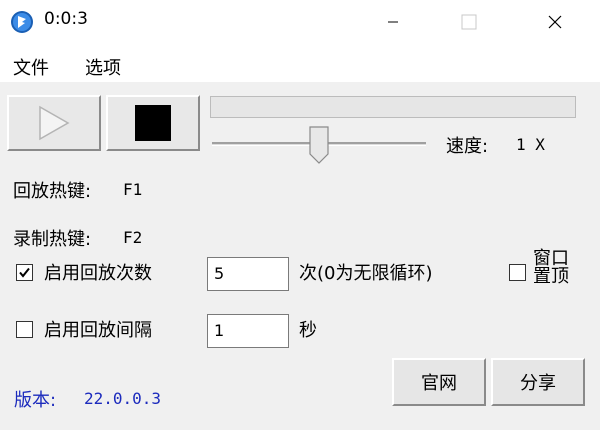 This screenshot has height=430, width=600. What do you see at coordinates (439, 382) in the screenshot?
I see `official-site-button: 官网` at bounding box center [439, 382].